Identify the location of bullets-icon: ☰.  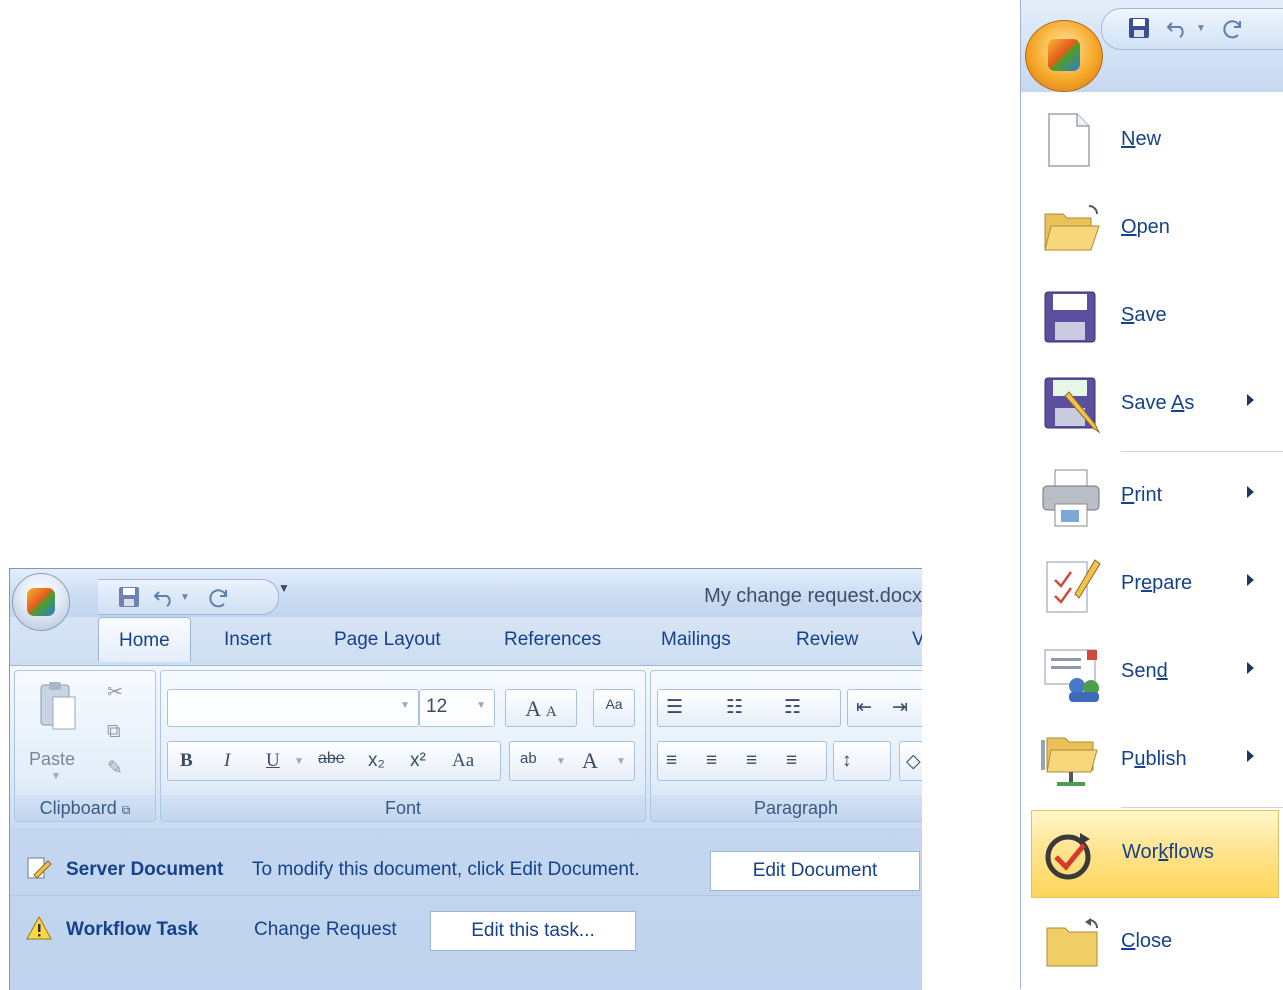
(674, 707).